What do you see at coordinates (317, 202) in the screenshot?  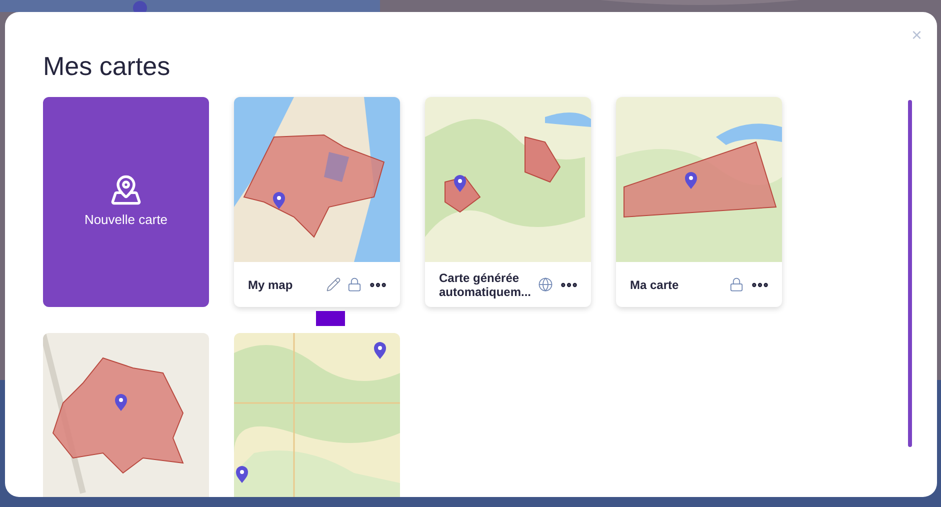 I see `map-card: My map` at bounding box center [317, 202].